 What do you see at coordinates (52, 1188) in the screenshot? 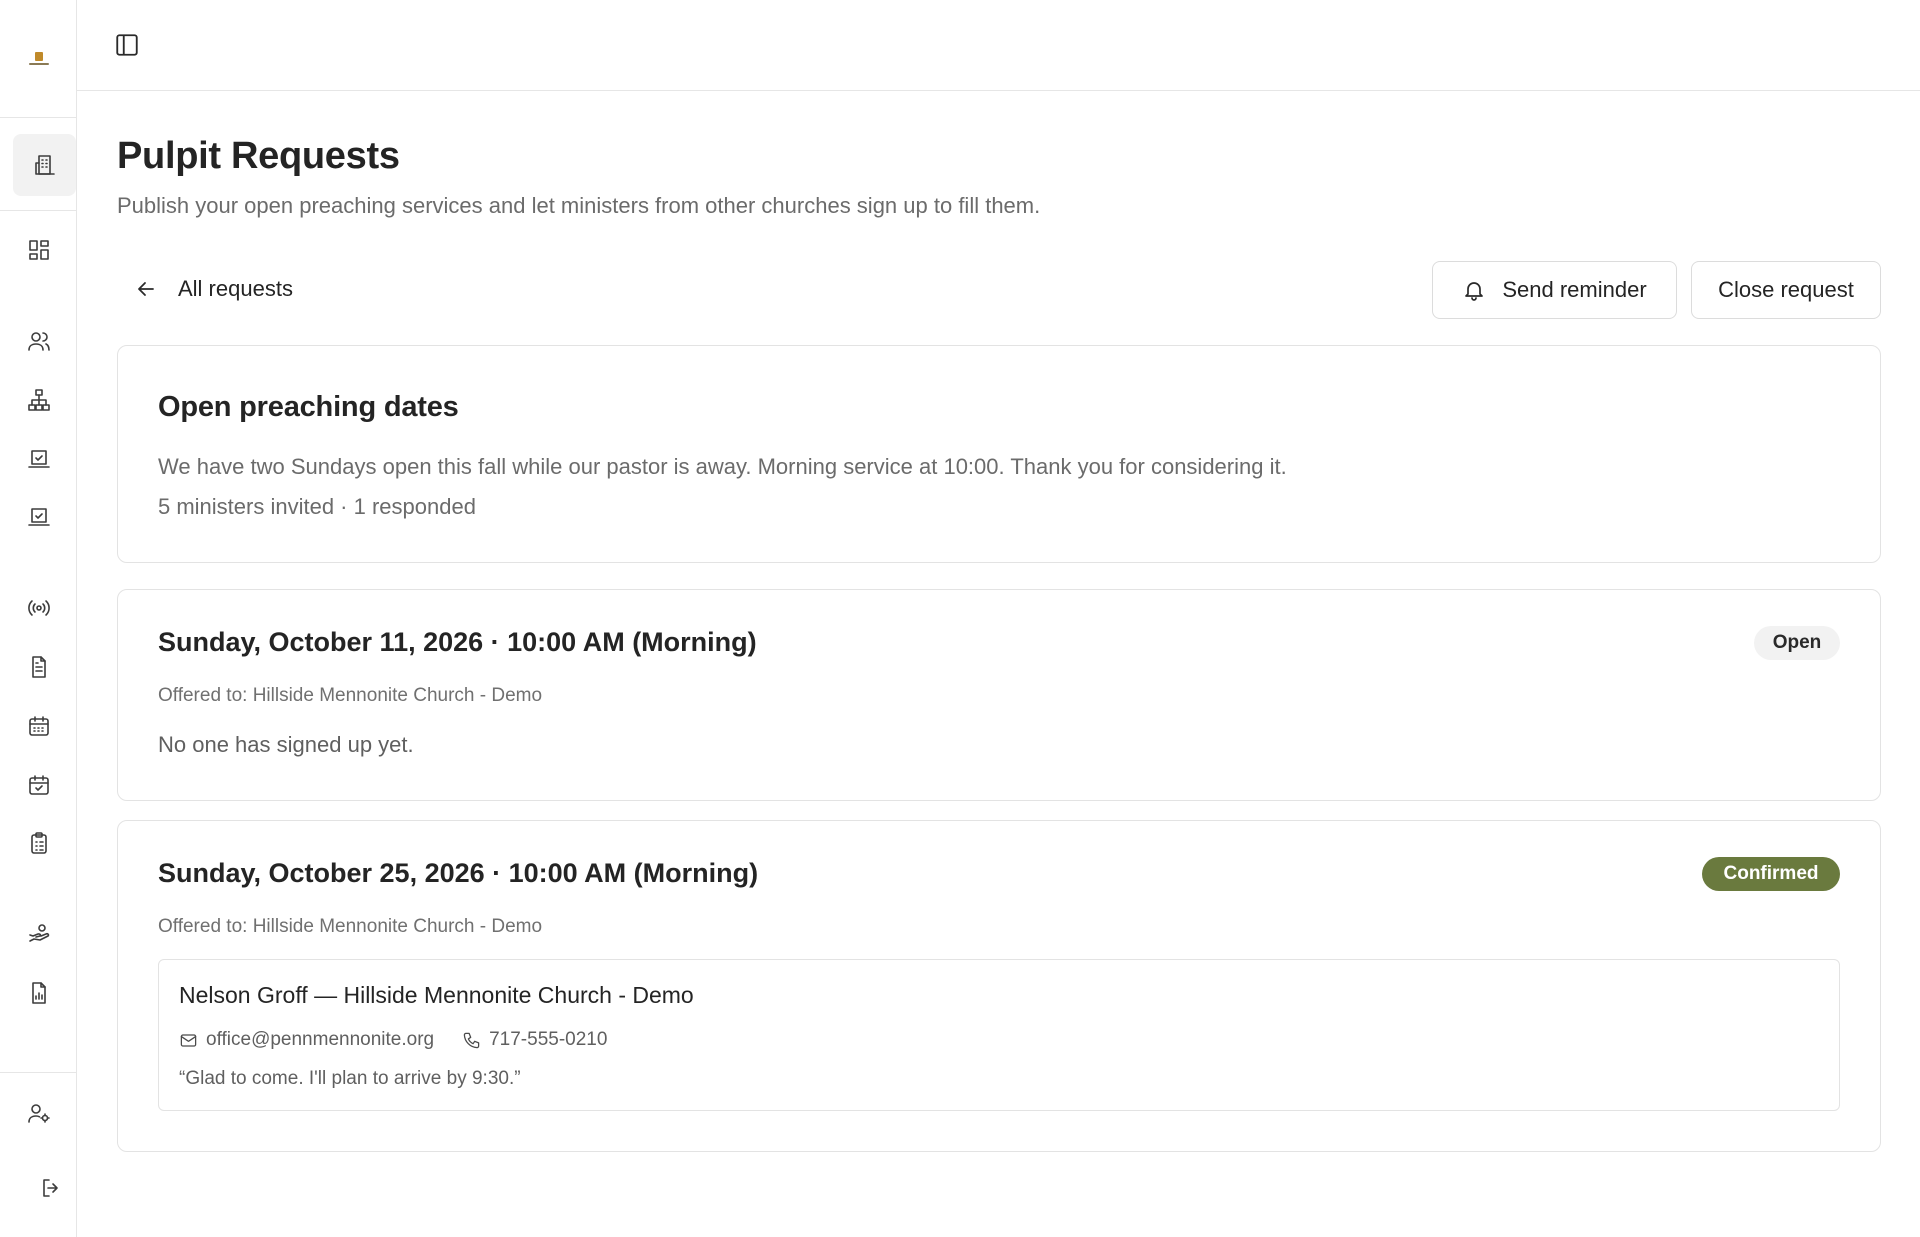
I see `logout-icon` at bounding box center [52, 1188].